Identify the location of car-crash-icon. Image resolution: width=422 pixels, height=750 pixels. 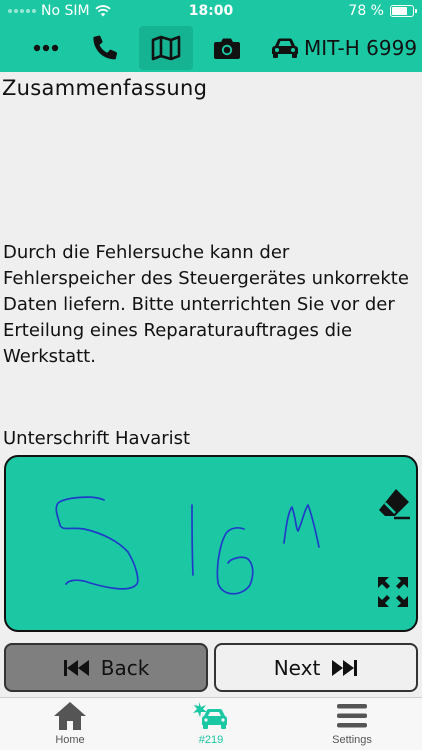
(210, 715).